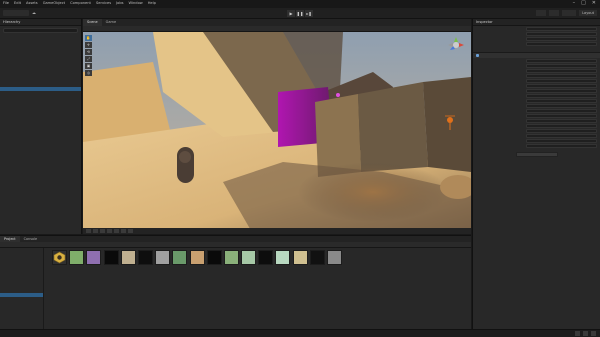 The width and height of the screenshot is (600, 337). I want to click on menu-assets: Assets, so click(32, 3).